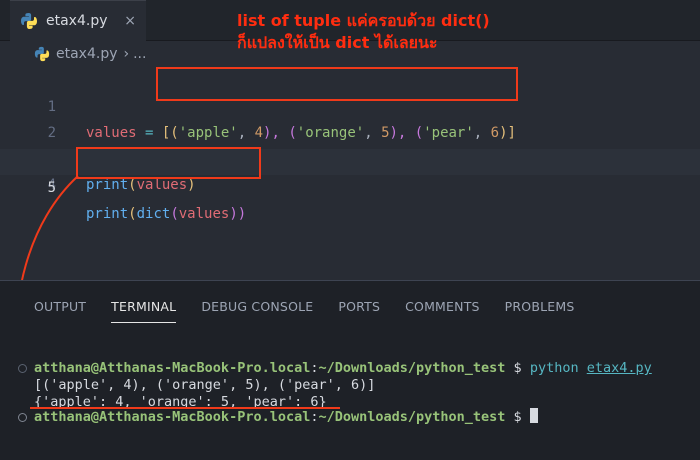  What do you see at coordinates (257, 311) in the screenshot?
I see `tab-debug-console: DEBUG CONSOLE` at bounding box center [257, 311].